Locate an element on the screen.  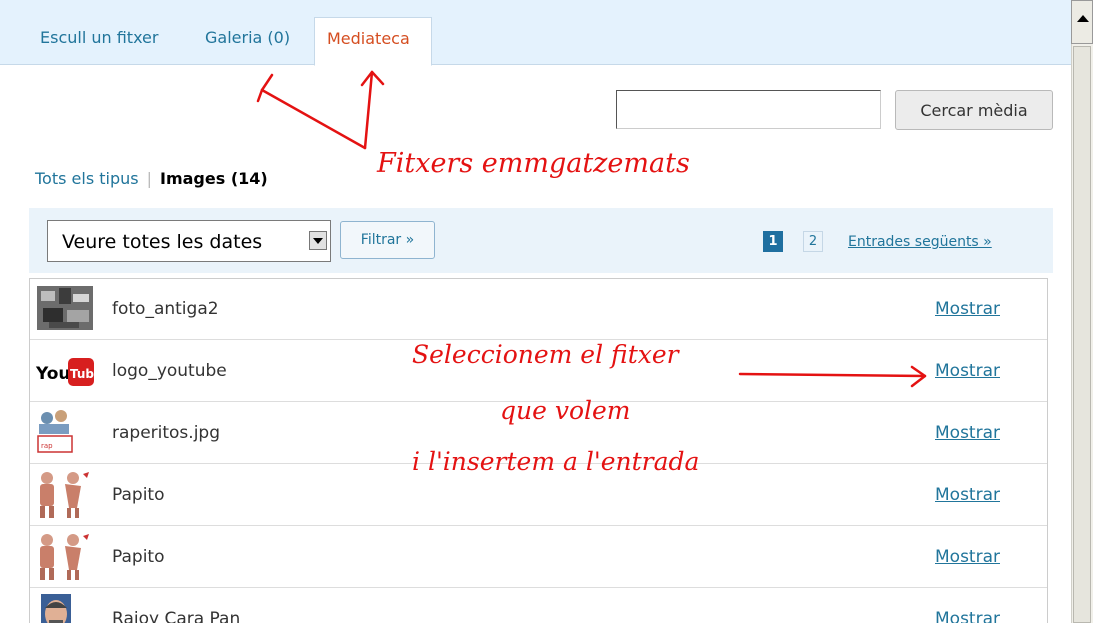
list-item: Papito Mostrar is located at coordinates (538, 557).